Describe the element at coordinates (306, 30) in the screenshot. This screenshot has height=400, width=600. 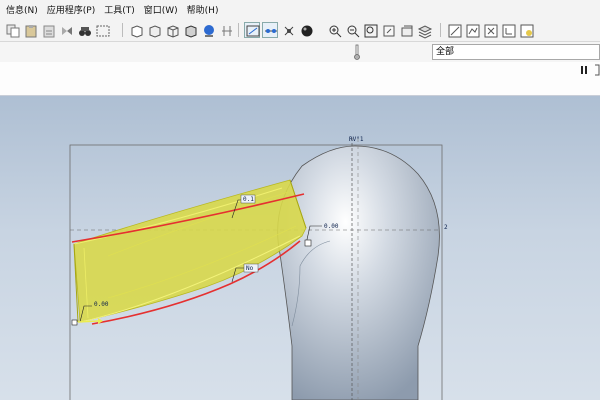
I see `sphere-icon` at that location.